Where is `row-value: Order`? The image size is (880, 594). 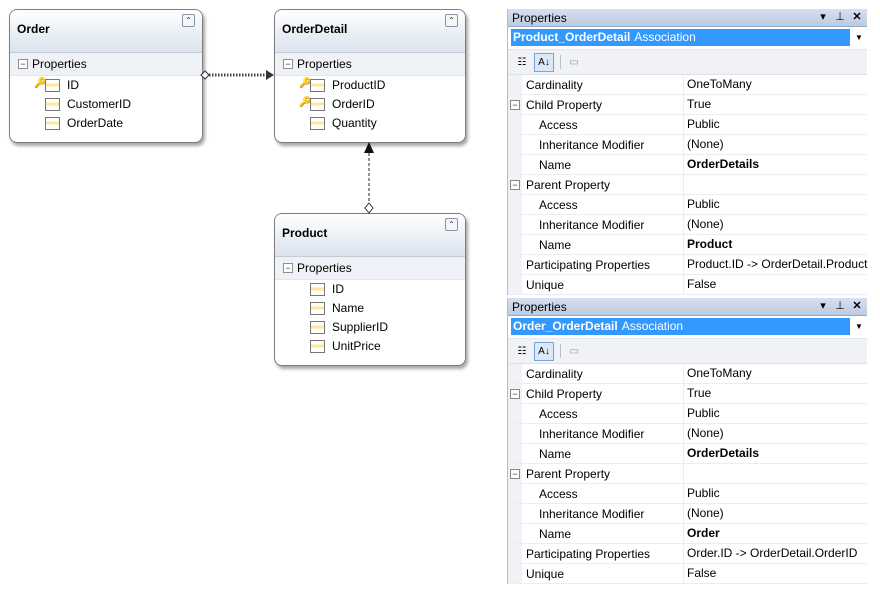
row-value: Order is located at coordinates (775, 533).